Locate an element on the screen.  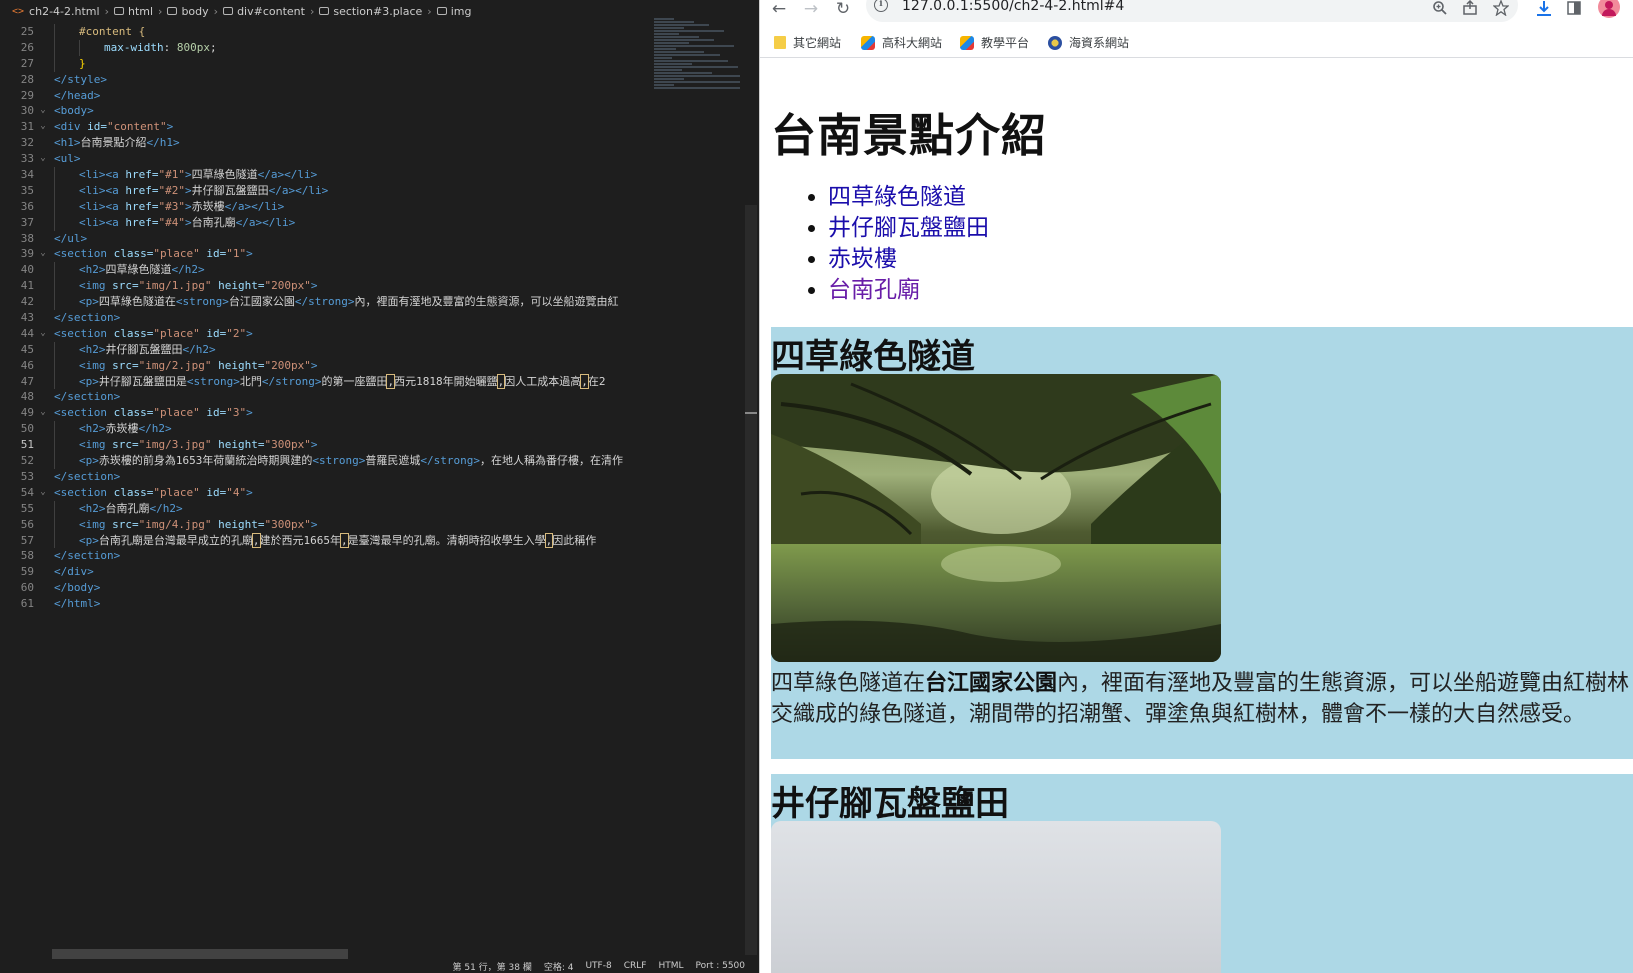
code-token: "#4" is located at coordinates (171, 222).